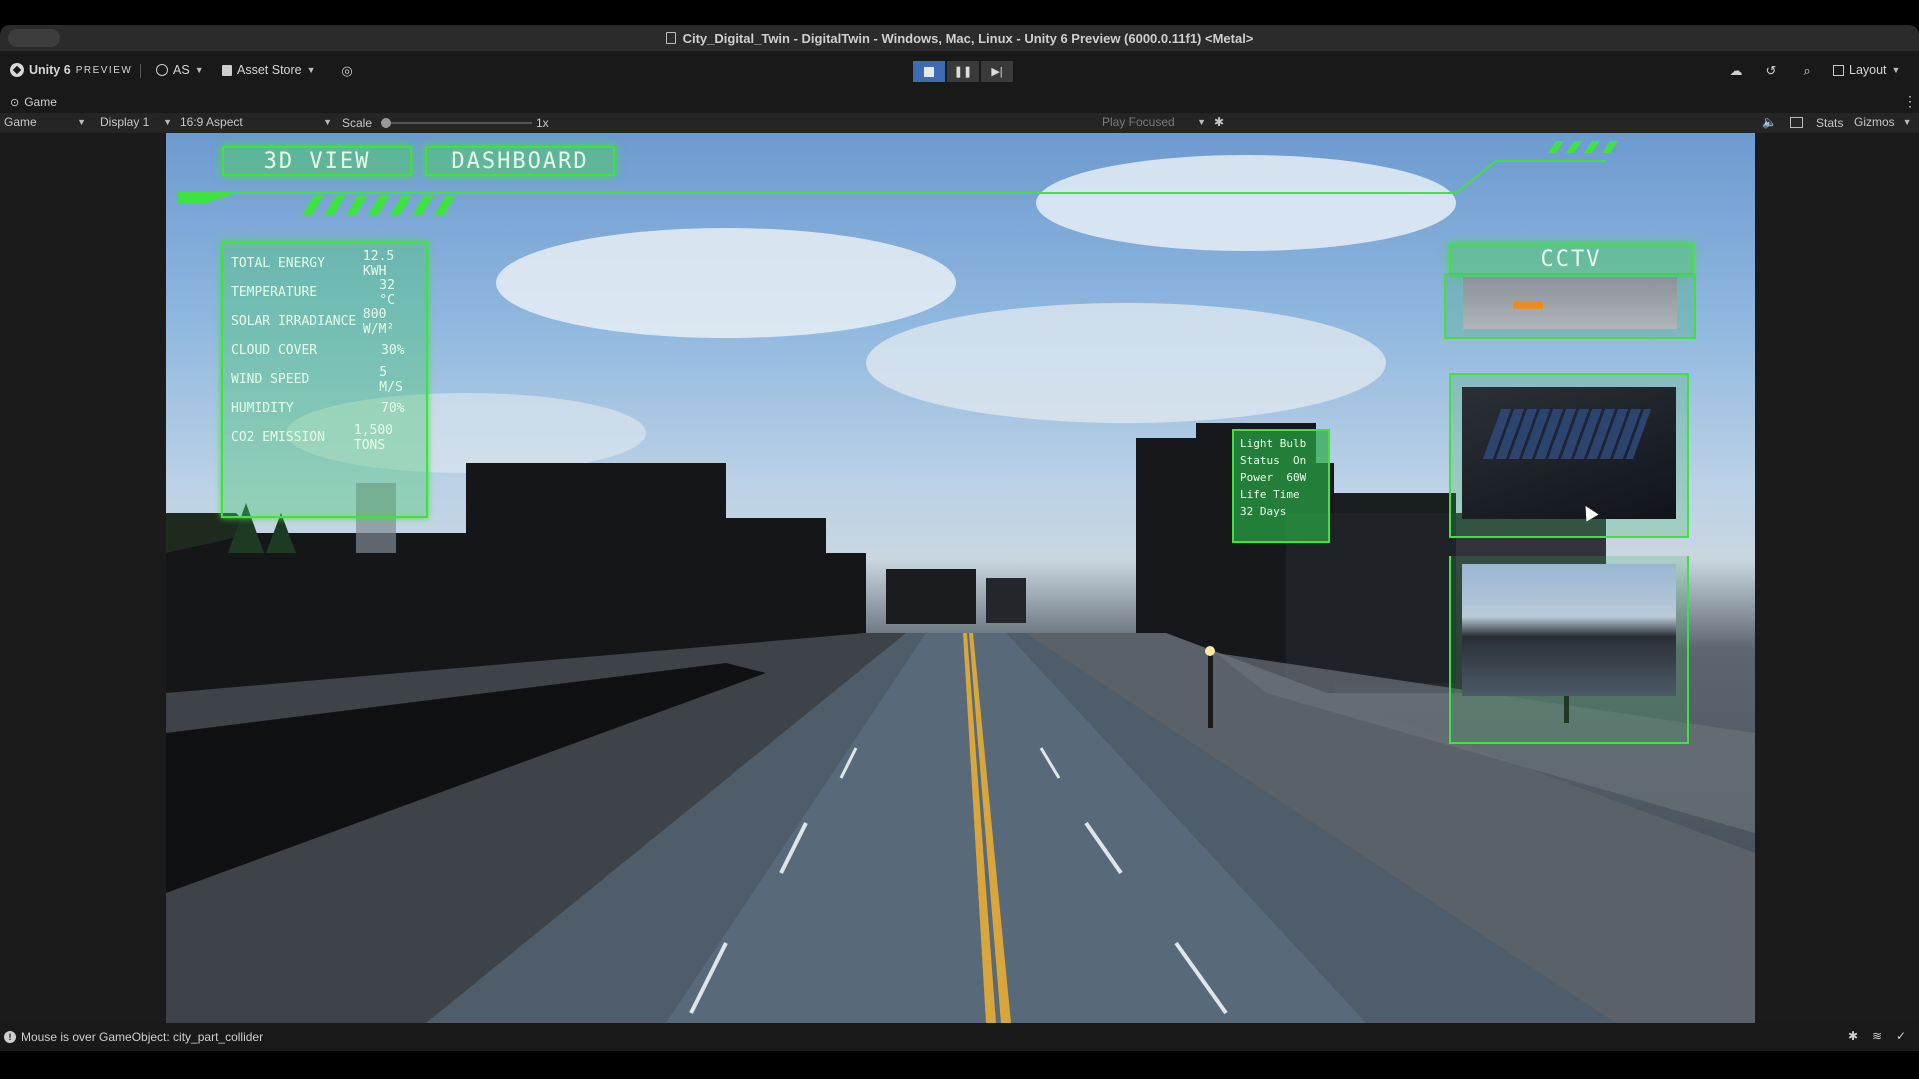 This screenshot has width=1919, height=1079. What do you see at coordinates (1877, 1036) in the screenshot?
I see `layers-icon: ≋` at bounding box center [1877, 1036].